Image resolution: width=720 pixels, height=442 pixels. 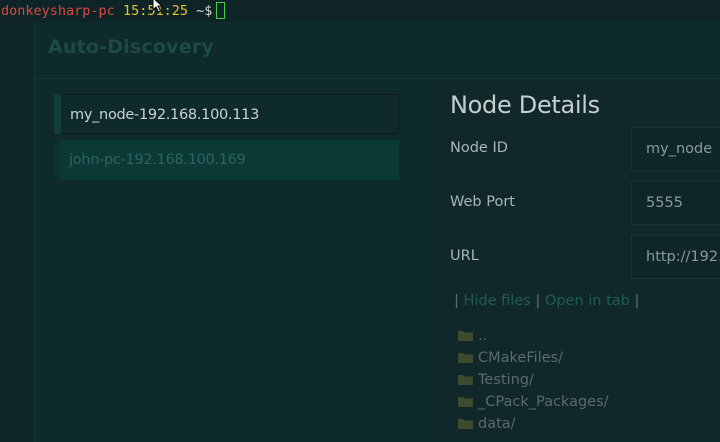 What do you see at coordinates (497, 424) in the screenshot?
I see `file-name: data/` at bounding box center [497, 424].